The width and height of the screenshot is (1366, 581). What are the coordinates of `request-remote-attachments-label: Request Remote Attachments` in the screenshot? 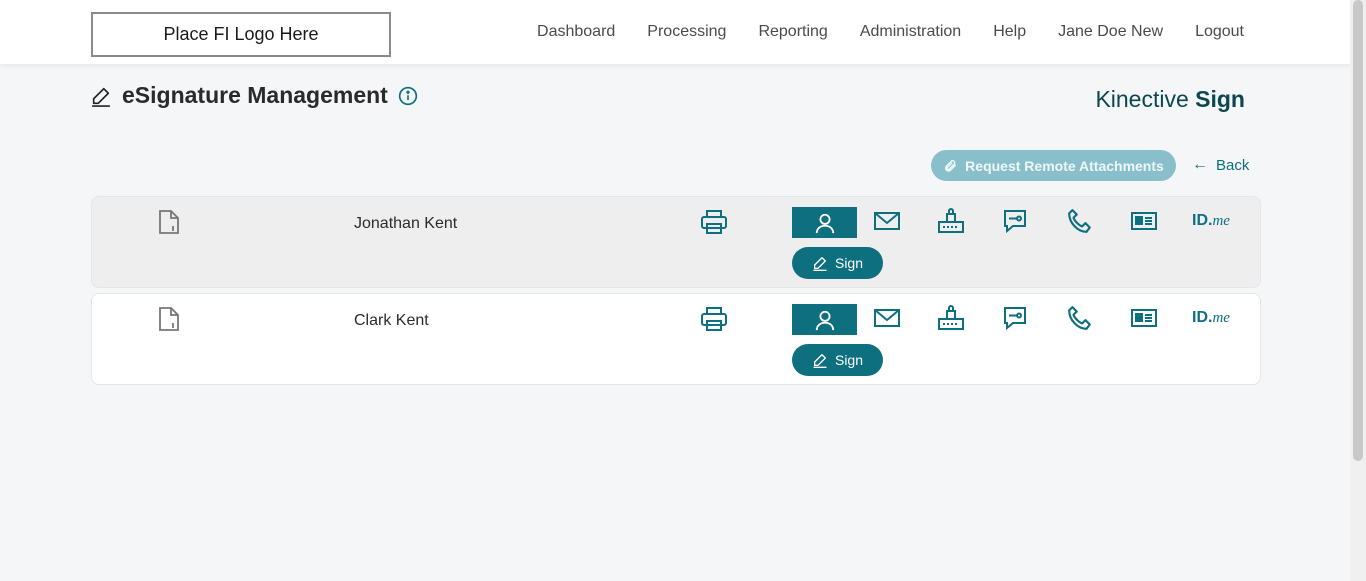 It's located at (1064, 165).